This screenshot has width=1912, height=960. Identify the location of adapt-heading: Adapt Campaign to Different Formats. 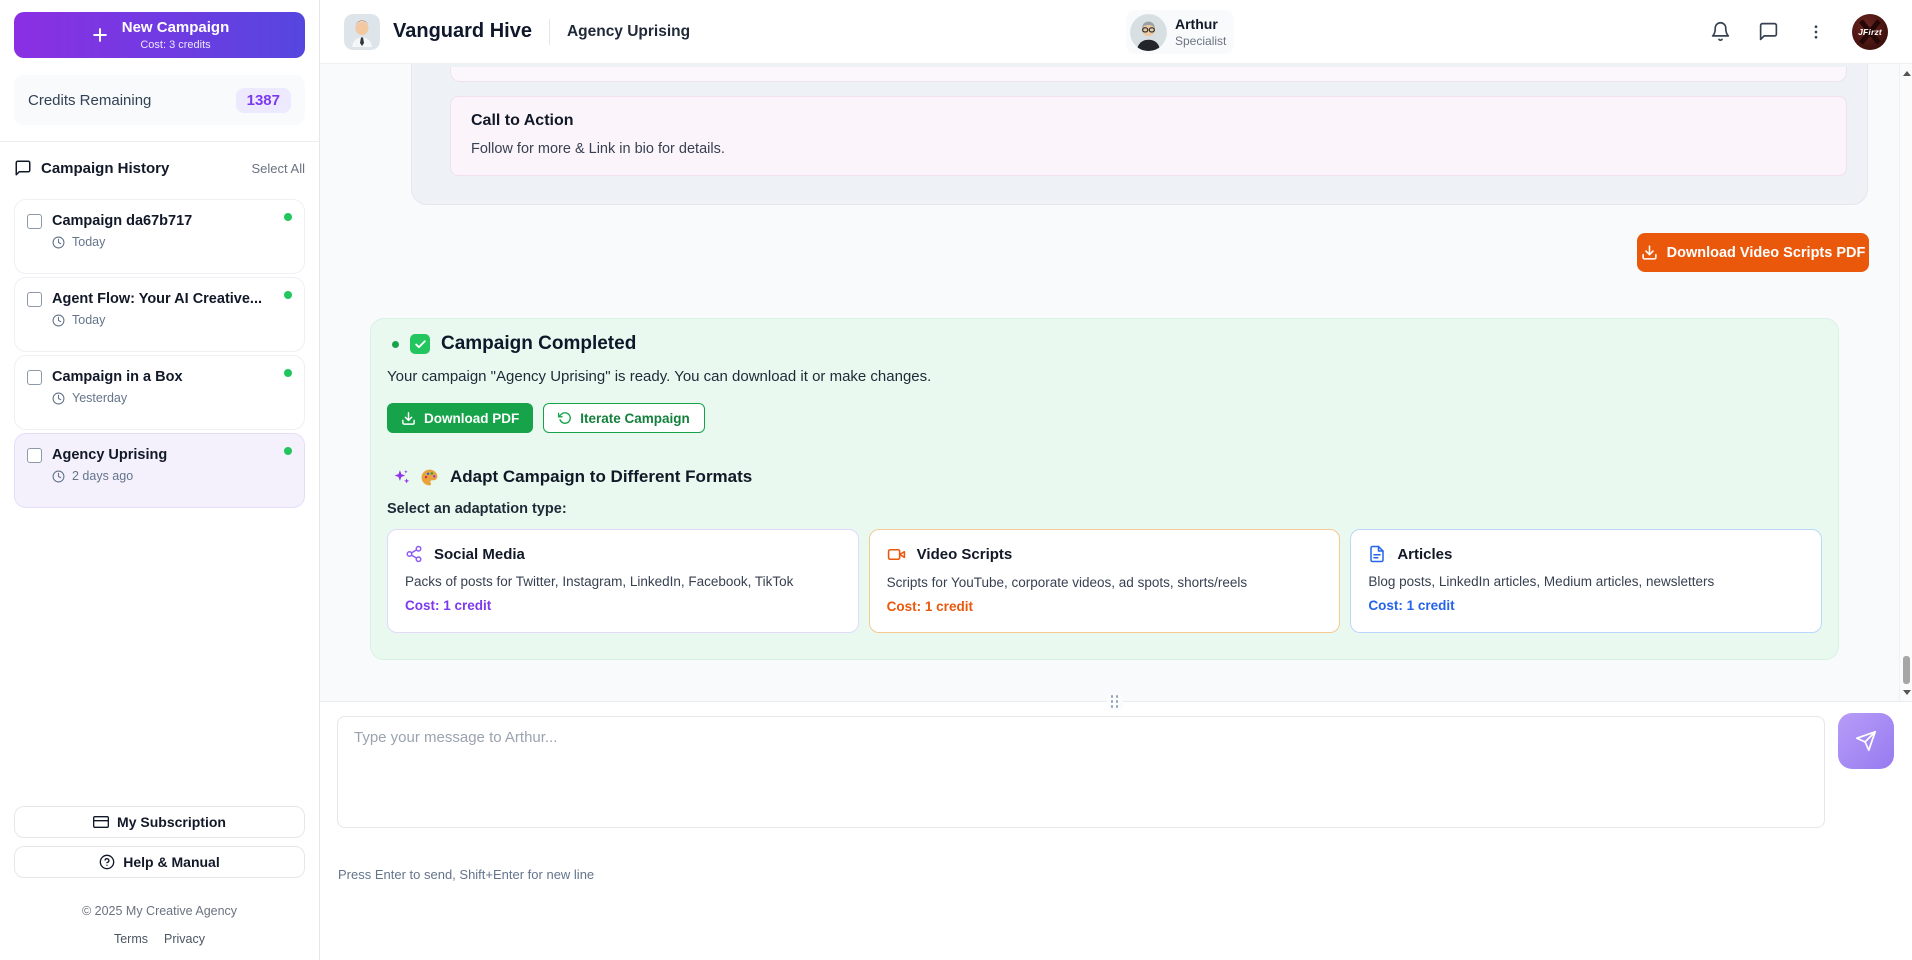
(1104, 477).